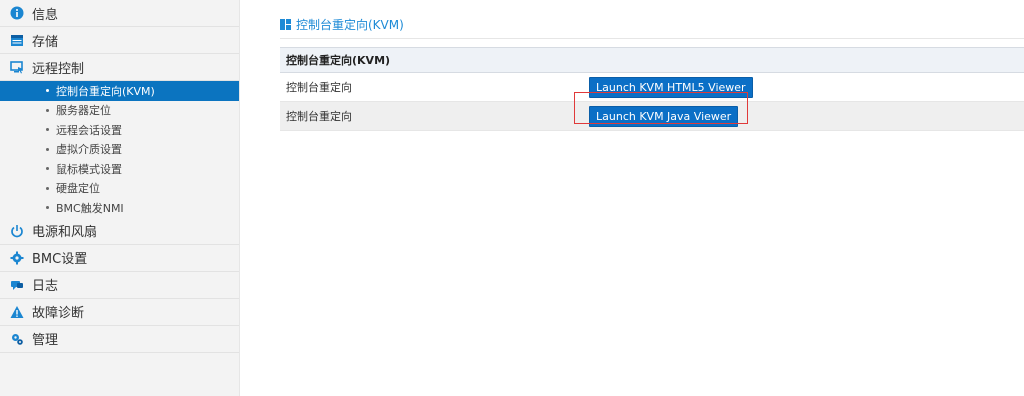  What do you see at coordinates (17, 67) in the screenshot?
I see `remote-control-icon` at bounding box center [17, 67].